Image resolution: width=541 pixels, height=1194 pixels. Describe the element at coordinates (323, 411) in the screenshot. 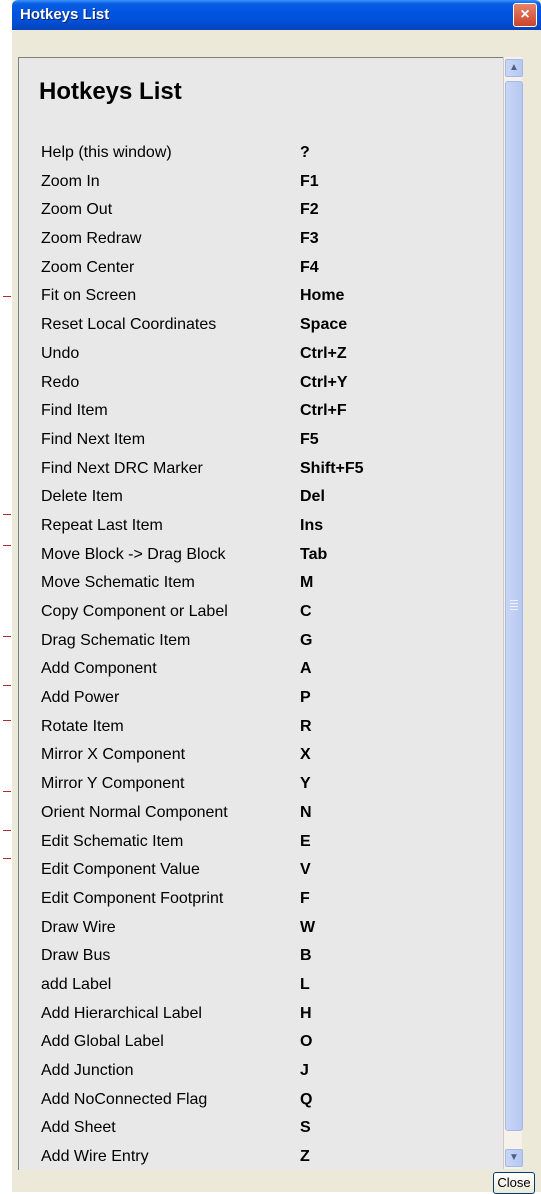

I see `hotkey-key: Ctrl+F` at that location.